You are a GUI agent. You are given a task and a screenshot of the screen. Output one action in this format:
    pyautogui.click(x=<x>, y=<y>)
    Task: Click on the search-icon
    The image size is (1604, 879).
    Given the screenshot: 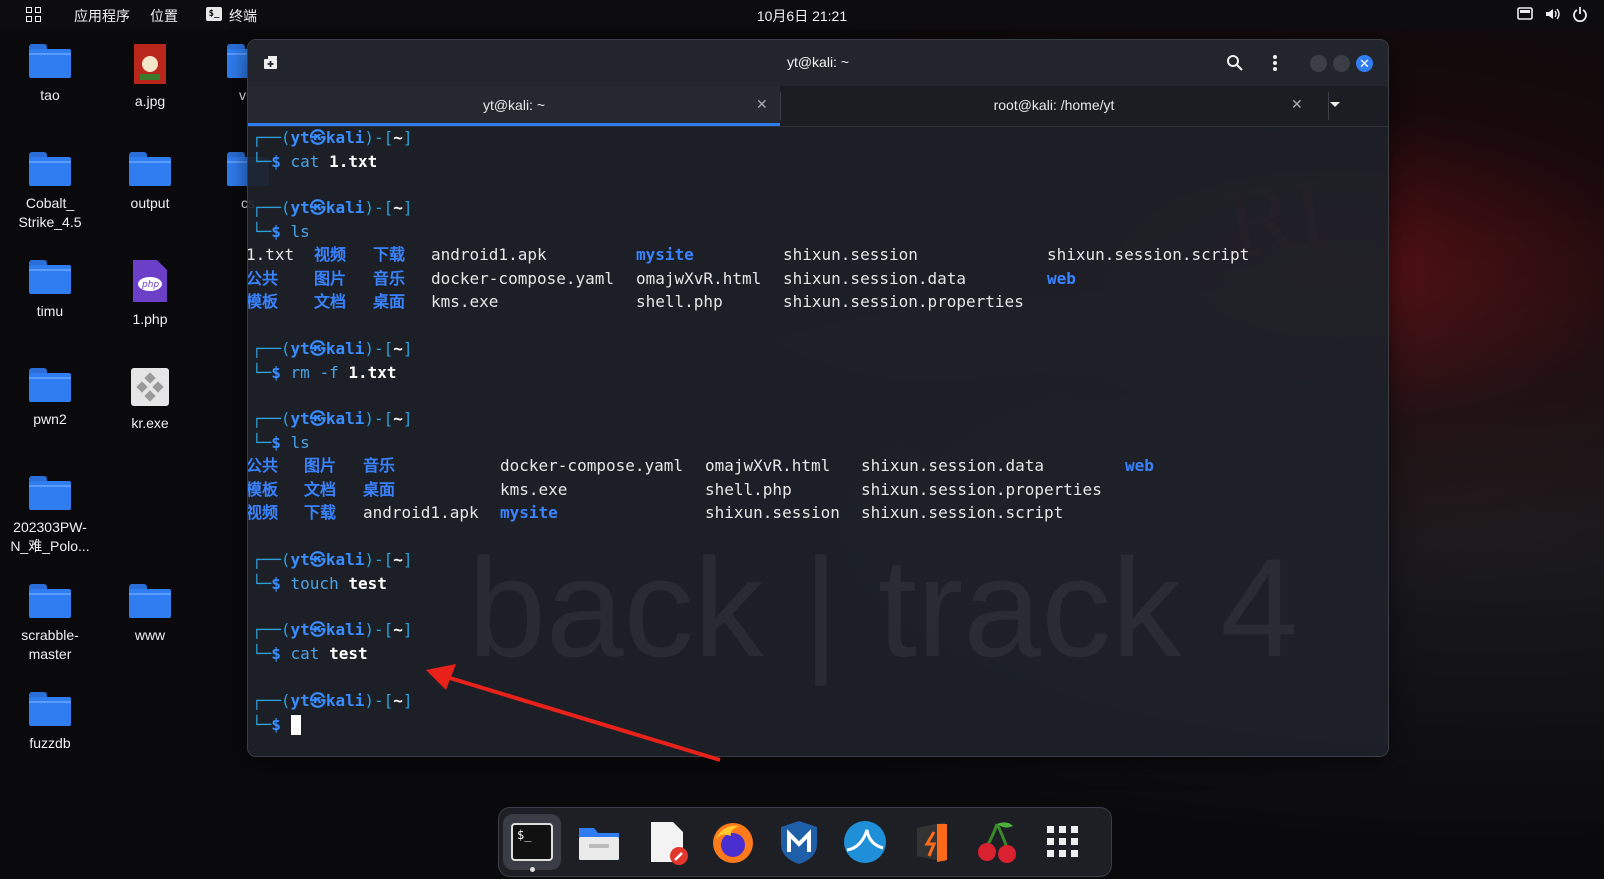 What is the action you would take?
    pyautogui.click(x=1235, y=63)
    